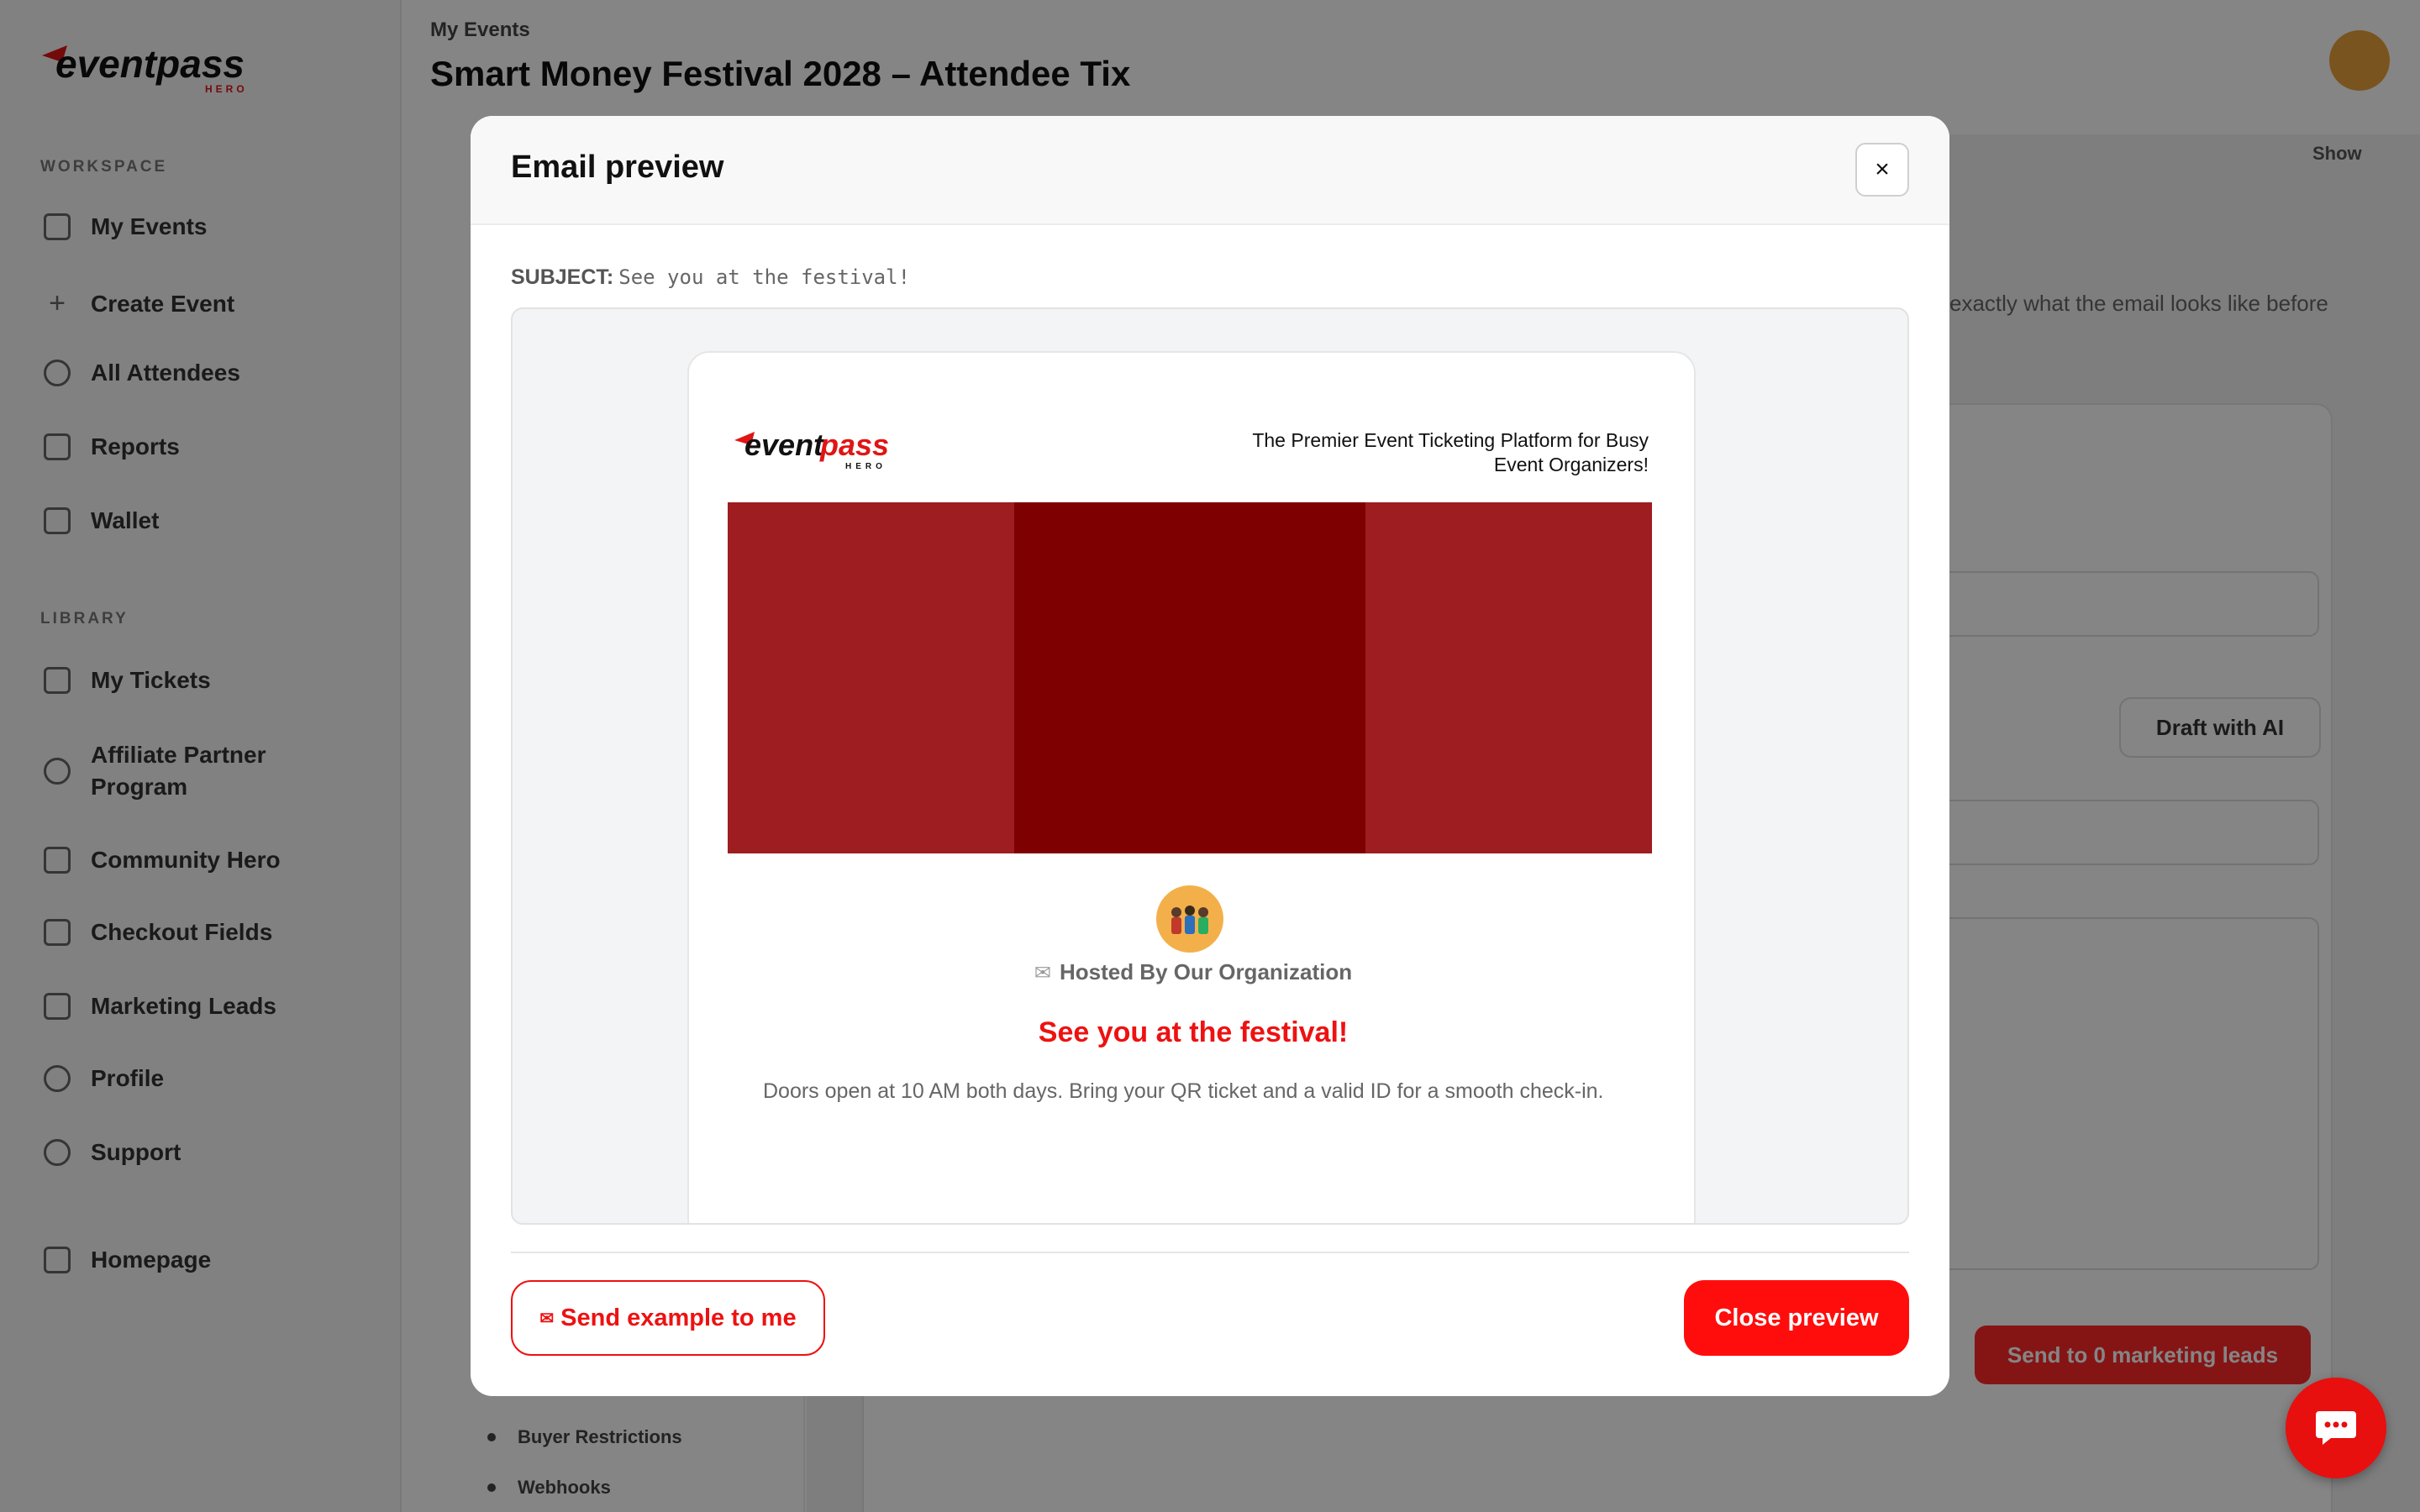  Describe the element at coordinates (784, 445) in the screenshot. I see `svg-text: event` at that location.